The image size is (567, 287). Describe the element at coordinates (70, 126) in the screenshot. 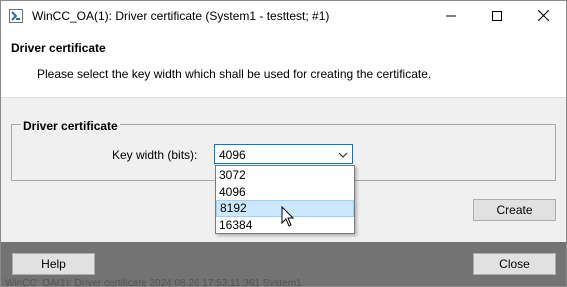

I see `groupbox-title: Driver certificate` at that location.